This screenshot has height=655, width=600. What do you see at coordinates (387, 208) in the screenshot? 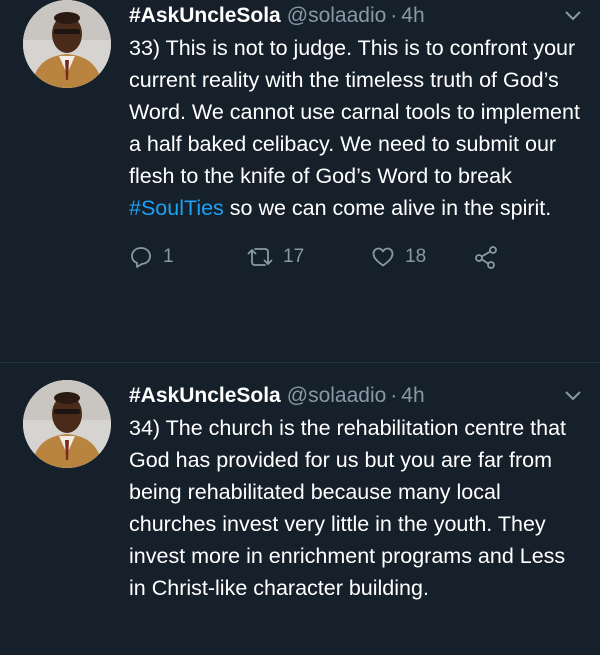
I see `tweet-text-part: so we can come alive in the spirit.` at bounding box center [387, 208].